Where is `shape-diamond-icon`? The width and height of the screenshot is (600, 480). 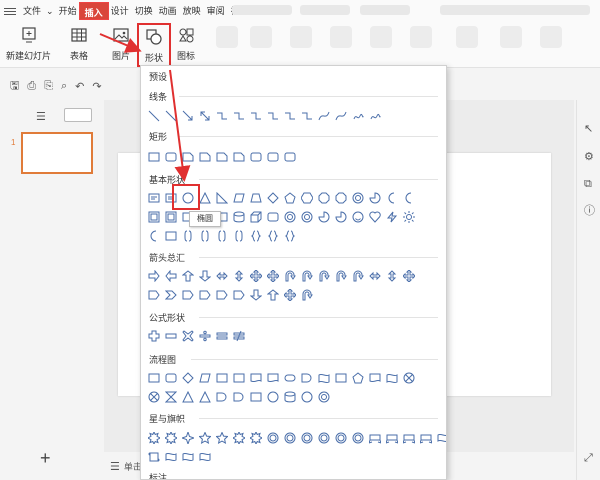
shape-diamond-icon is located at coordinates (188, 378).